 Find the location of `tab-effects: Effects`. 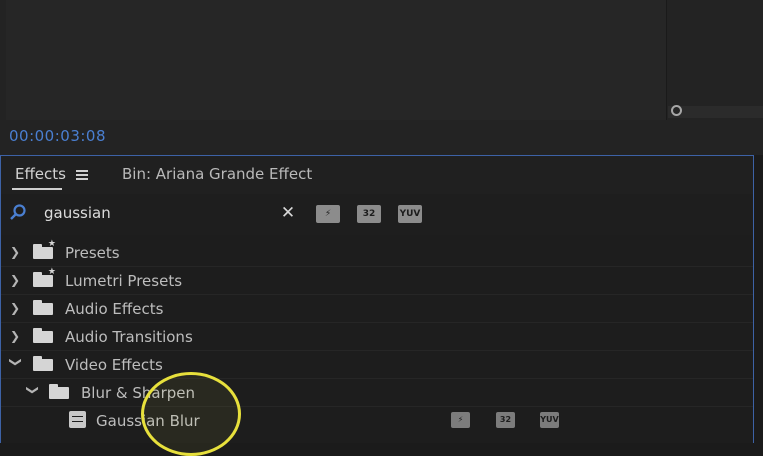

tab-effects: Effects is located at coordinates (40, 174).